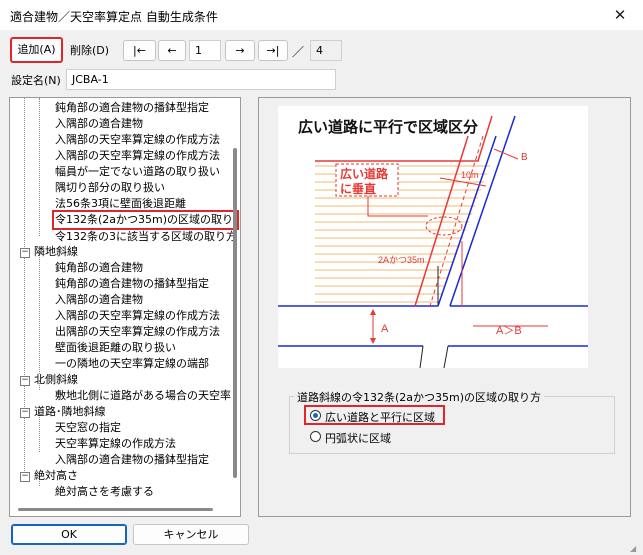 This screenshot has width=643, height=555. I want to click on total-pages: 4, so click(326, 50).